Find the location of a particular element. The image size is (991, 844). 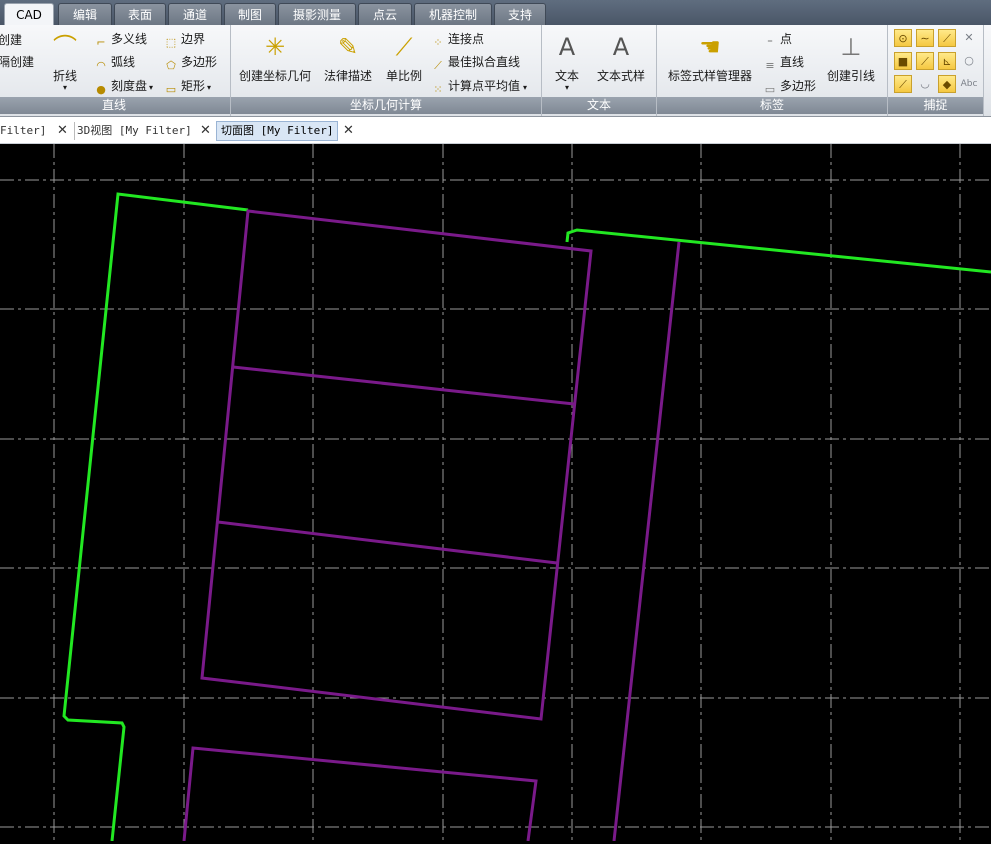

text-style-button: A 文本式样 is located at coordinates (621, 57).